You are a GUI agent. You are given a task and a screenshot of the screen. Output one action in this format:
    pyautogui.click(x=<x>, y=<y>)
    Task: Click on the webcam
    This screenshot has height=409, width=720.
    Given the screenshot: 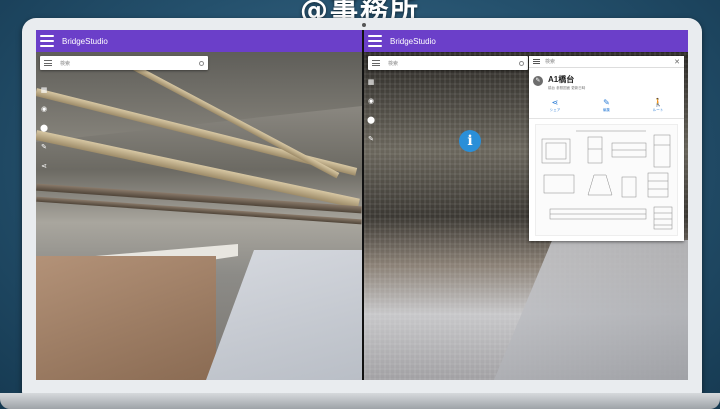 What is the action you would take?
    pyautogui.click(x=364, y=25)
    